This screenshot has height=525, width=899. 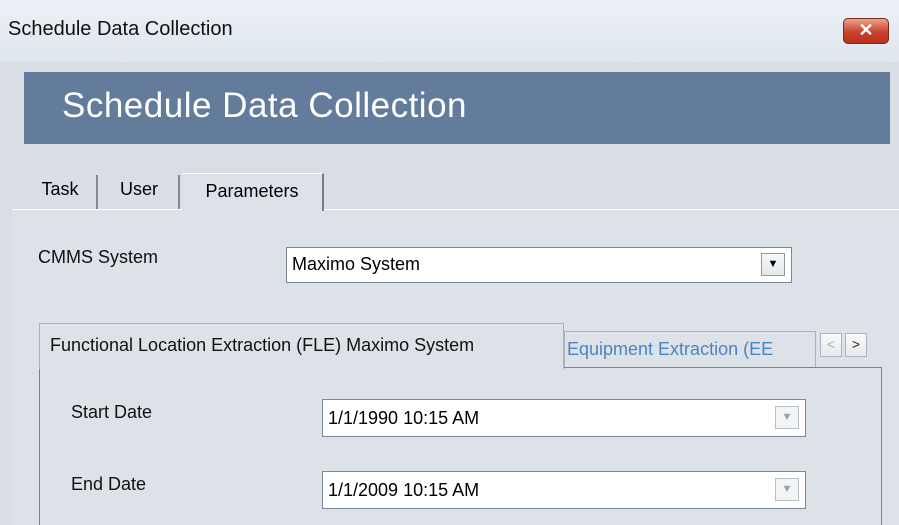 I want to click on tab-equipment-extraction: Equipment Extraction (EE, so click(x=690, y=349).